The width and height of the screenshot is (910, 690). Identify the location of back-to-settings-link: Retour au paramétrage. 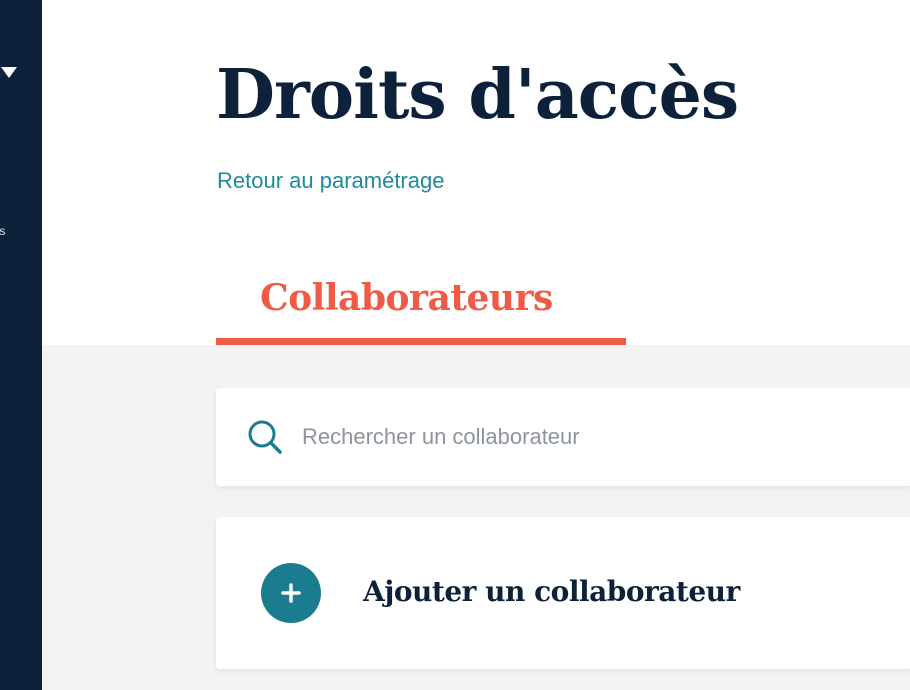
(330, 181).